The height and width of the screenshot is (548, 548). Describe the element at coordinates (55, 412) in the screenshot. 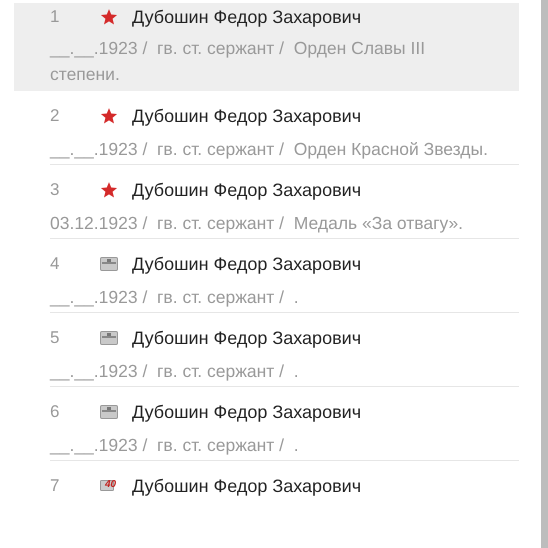

I see `record-number: 6` at that location.